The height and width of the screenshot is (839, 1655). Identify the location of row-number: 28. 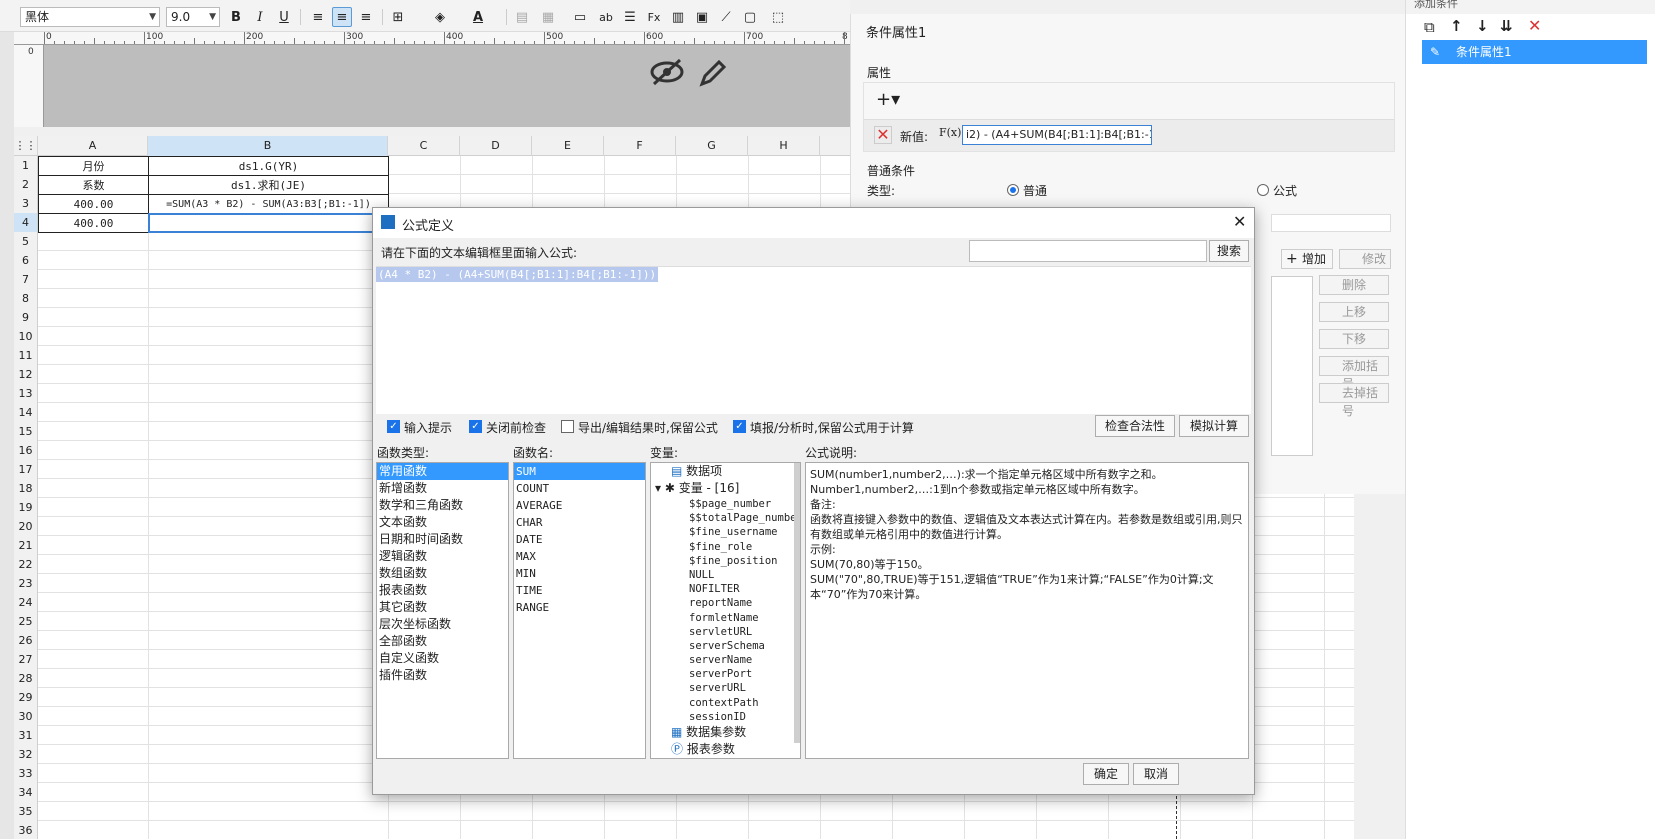
(26, 678).